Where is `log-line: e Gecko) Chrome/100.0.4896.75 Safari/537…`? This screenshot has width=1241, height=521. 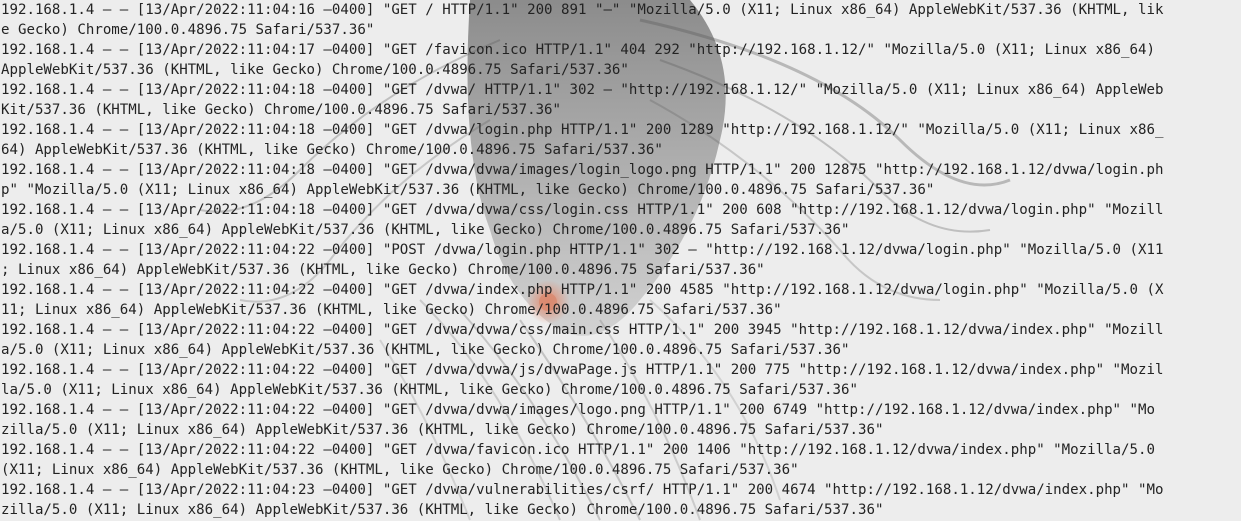 log-line: e Gecko) Chrome/100.0.4896.75 Safari/537… is located at coordinates (188, 30).